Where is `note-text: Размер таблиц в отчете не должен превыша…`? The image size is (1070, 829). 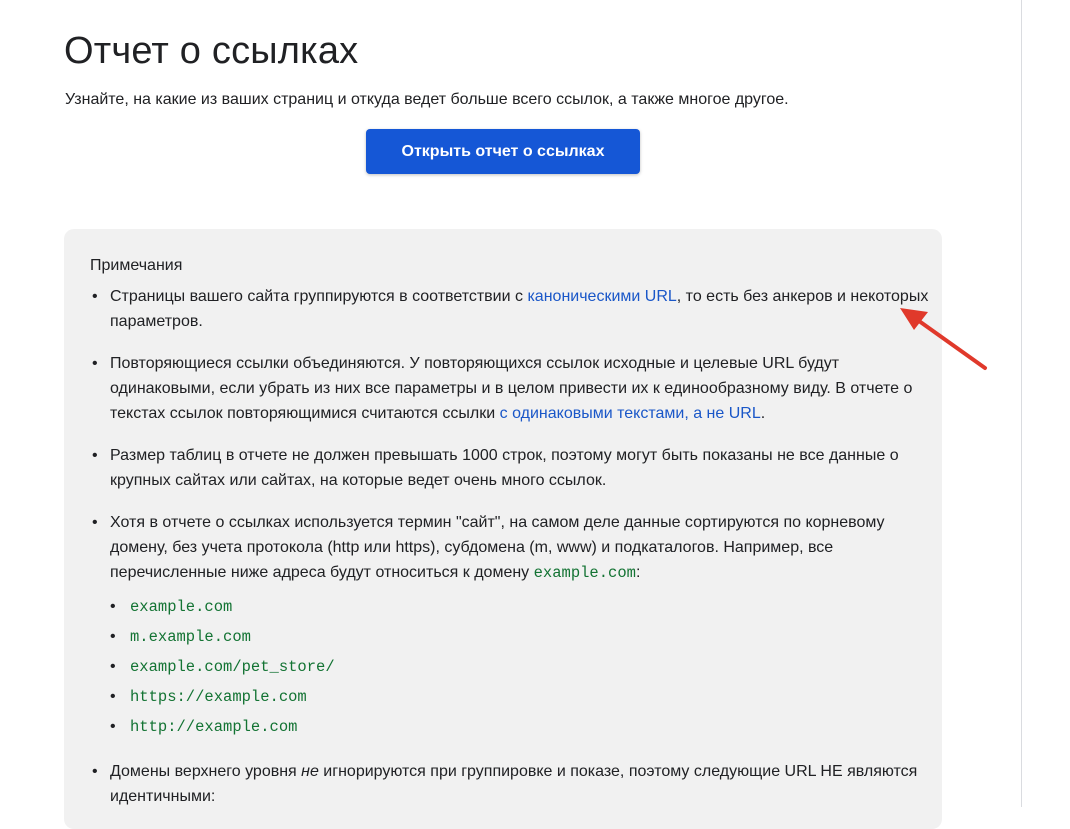 note-text: Размер таблиц в отчете не должен превыша… is located at coordinates (504, 468).